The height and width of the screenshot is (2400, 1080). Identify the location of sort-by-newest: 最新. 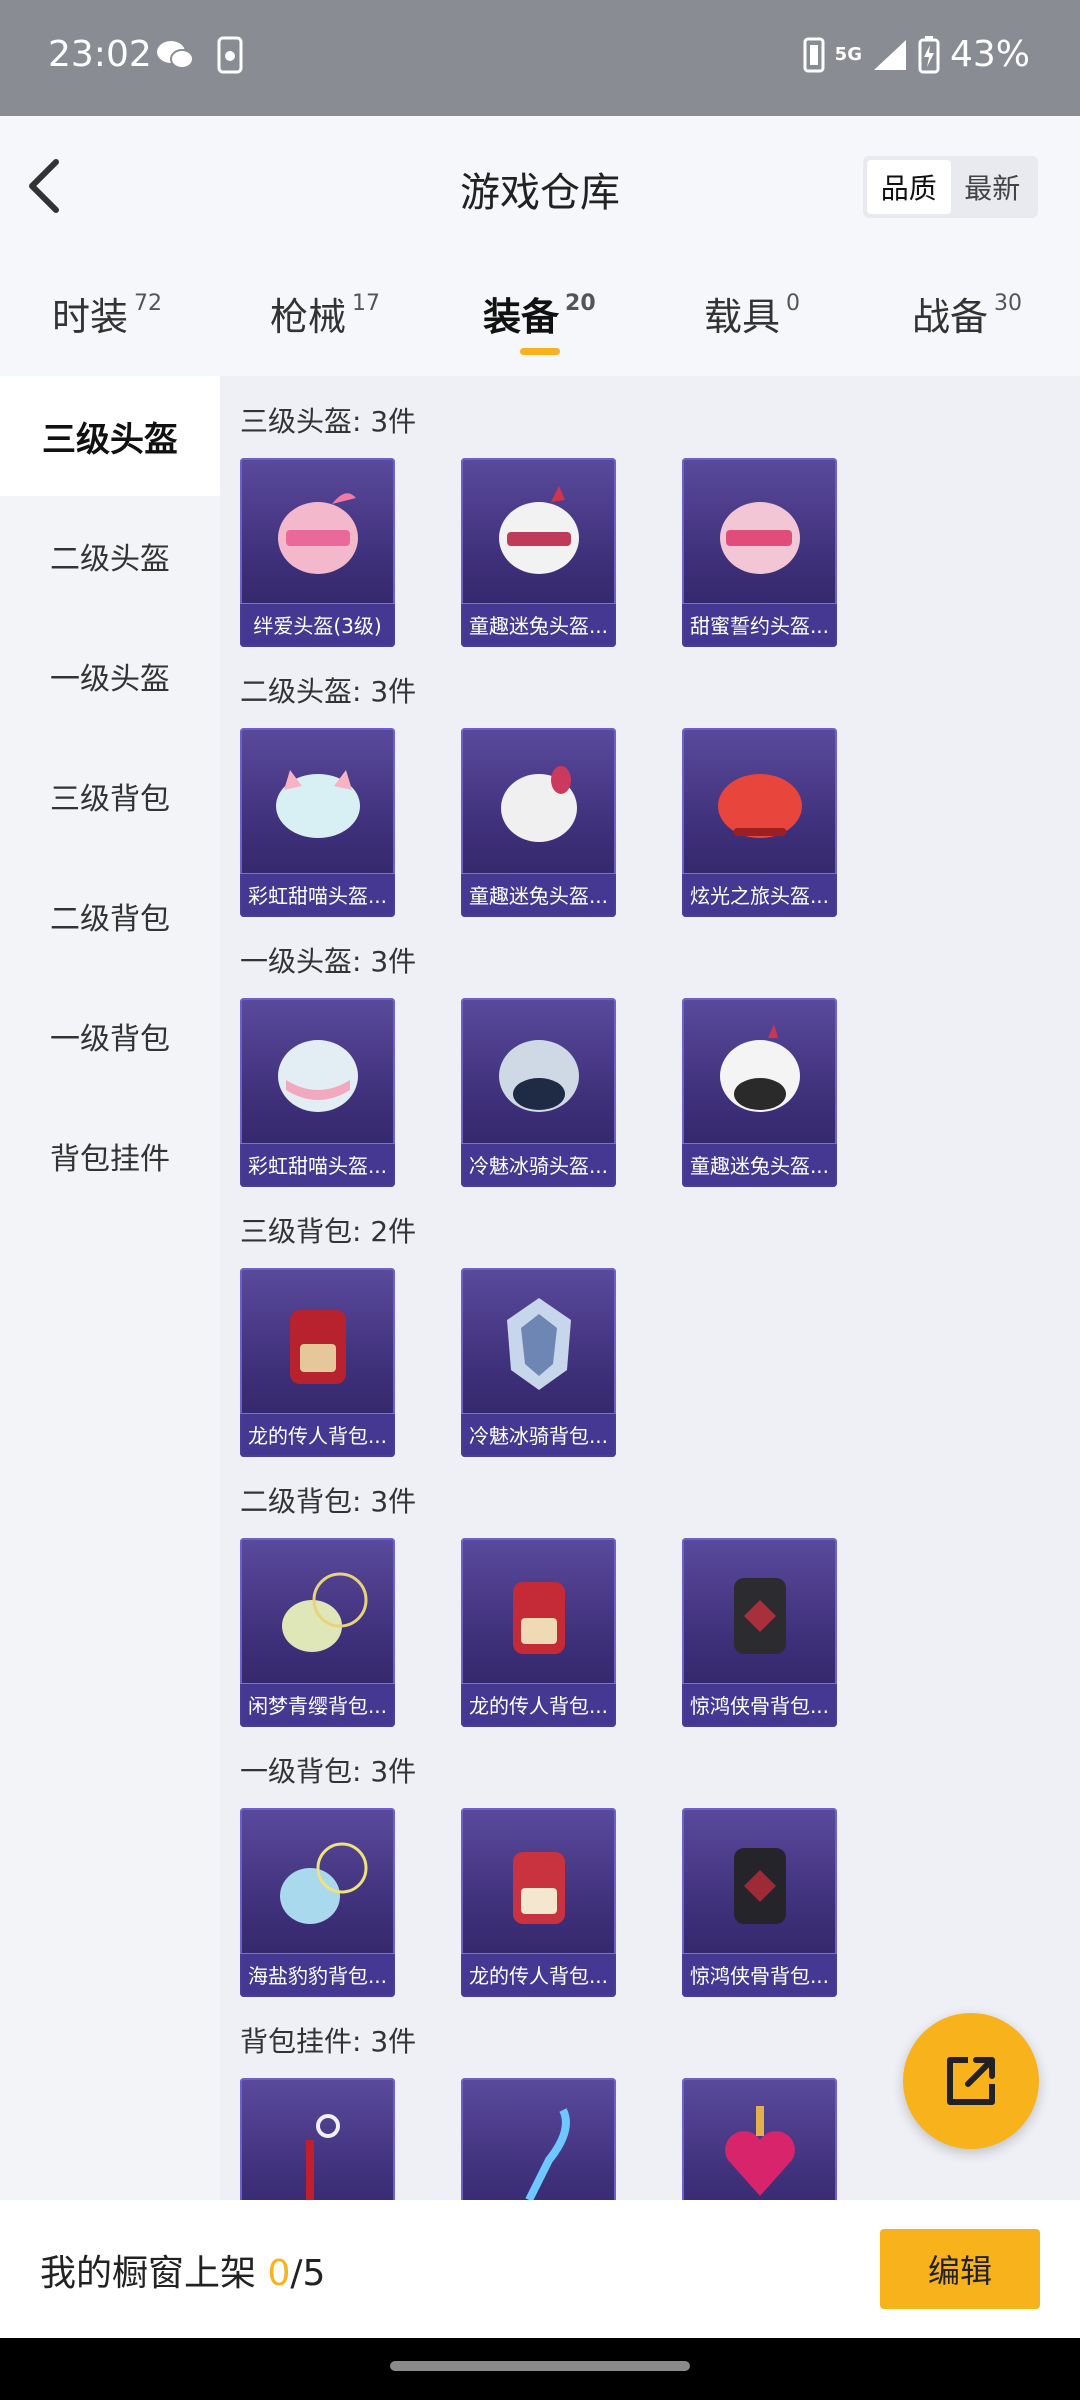
(993, 187).